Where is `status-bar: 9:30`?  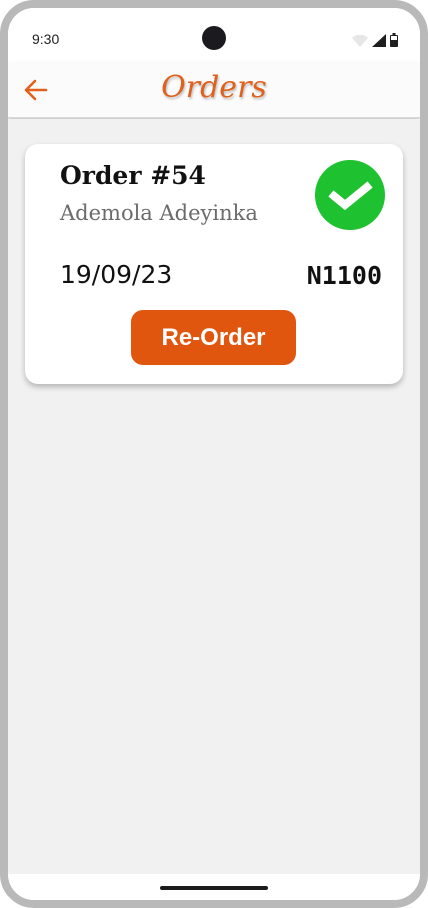
status-bar: 9:30 is located at coordinates (214, 35).